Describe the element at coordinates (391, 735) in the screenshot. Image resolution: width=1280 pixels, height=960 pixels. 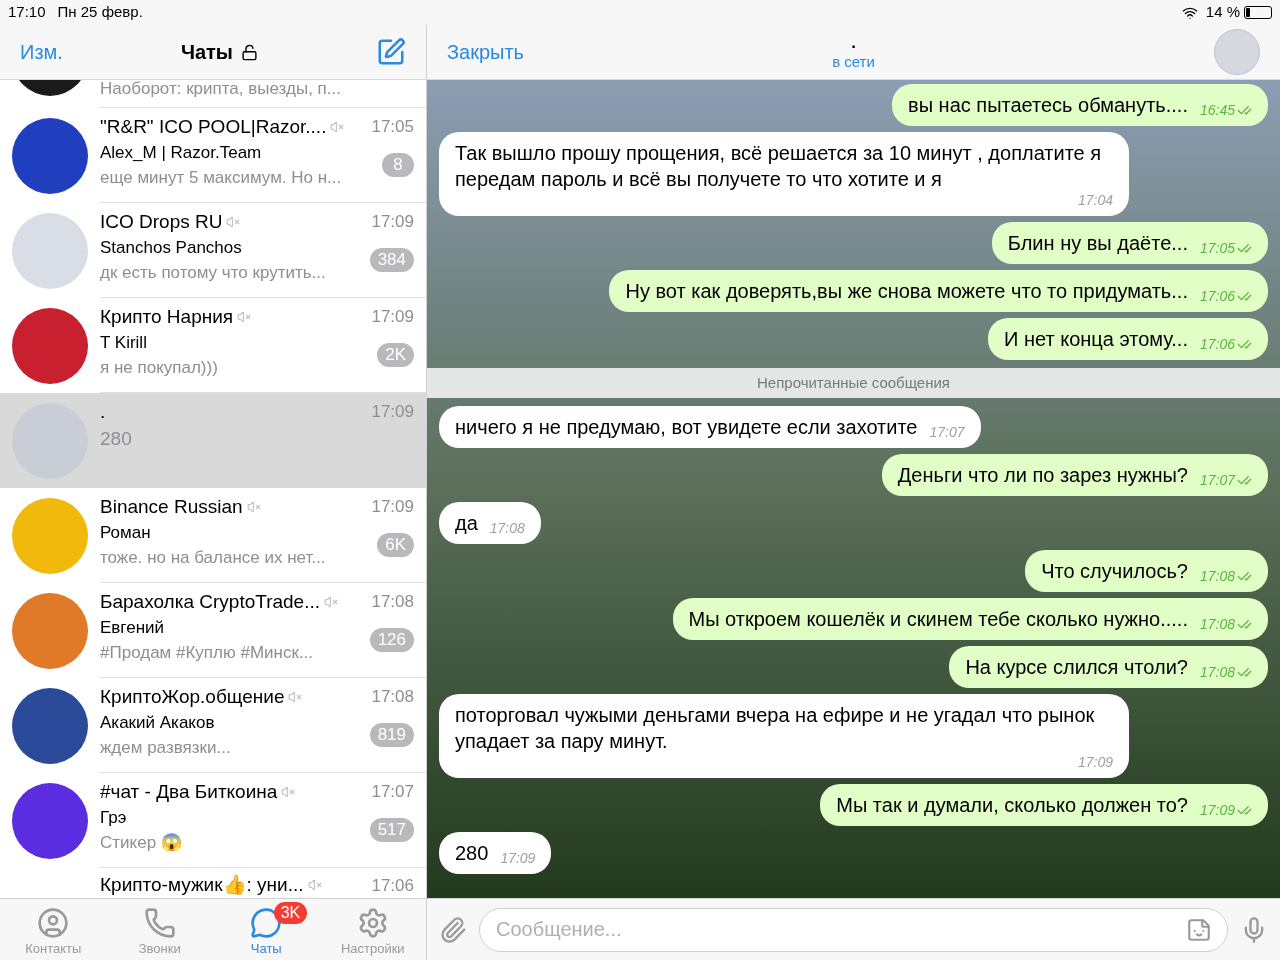
I see `unread-count: 819` at that location.